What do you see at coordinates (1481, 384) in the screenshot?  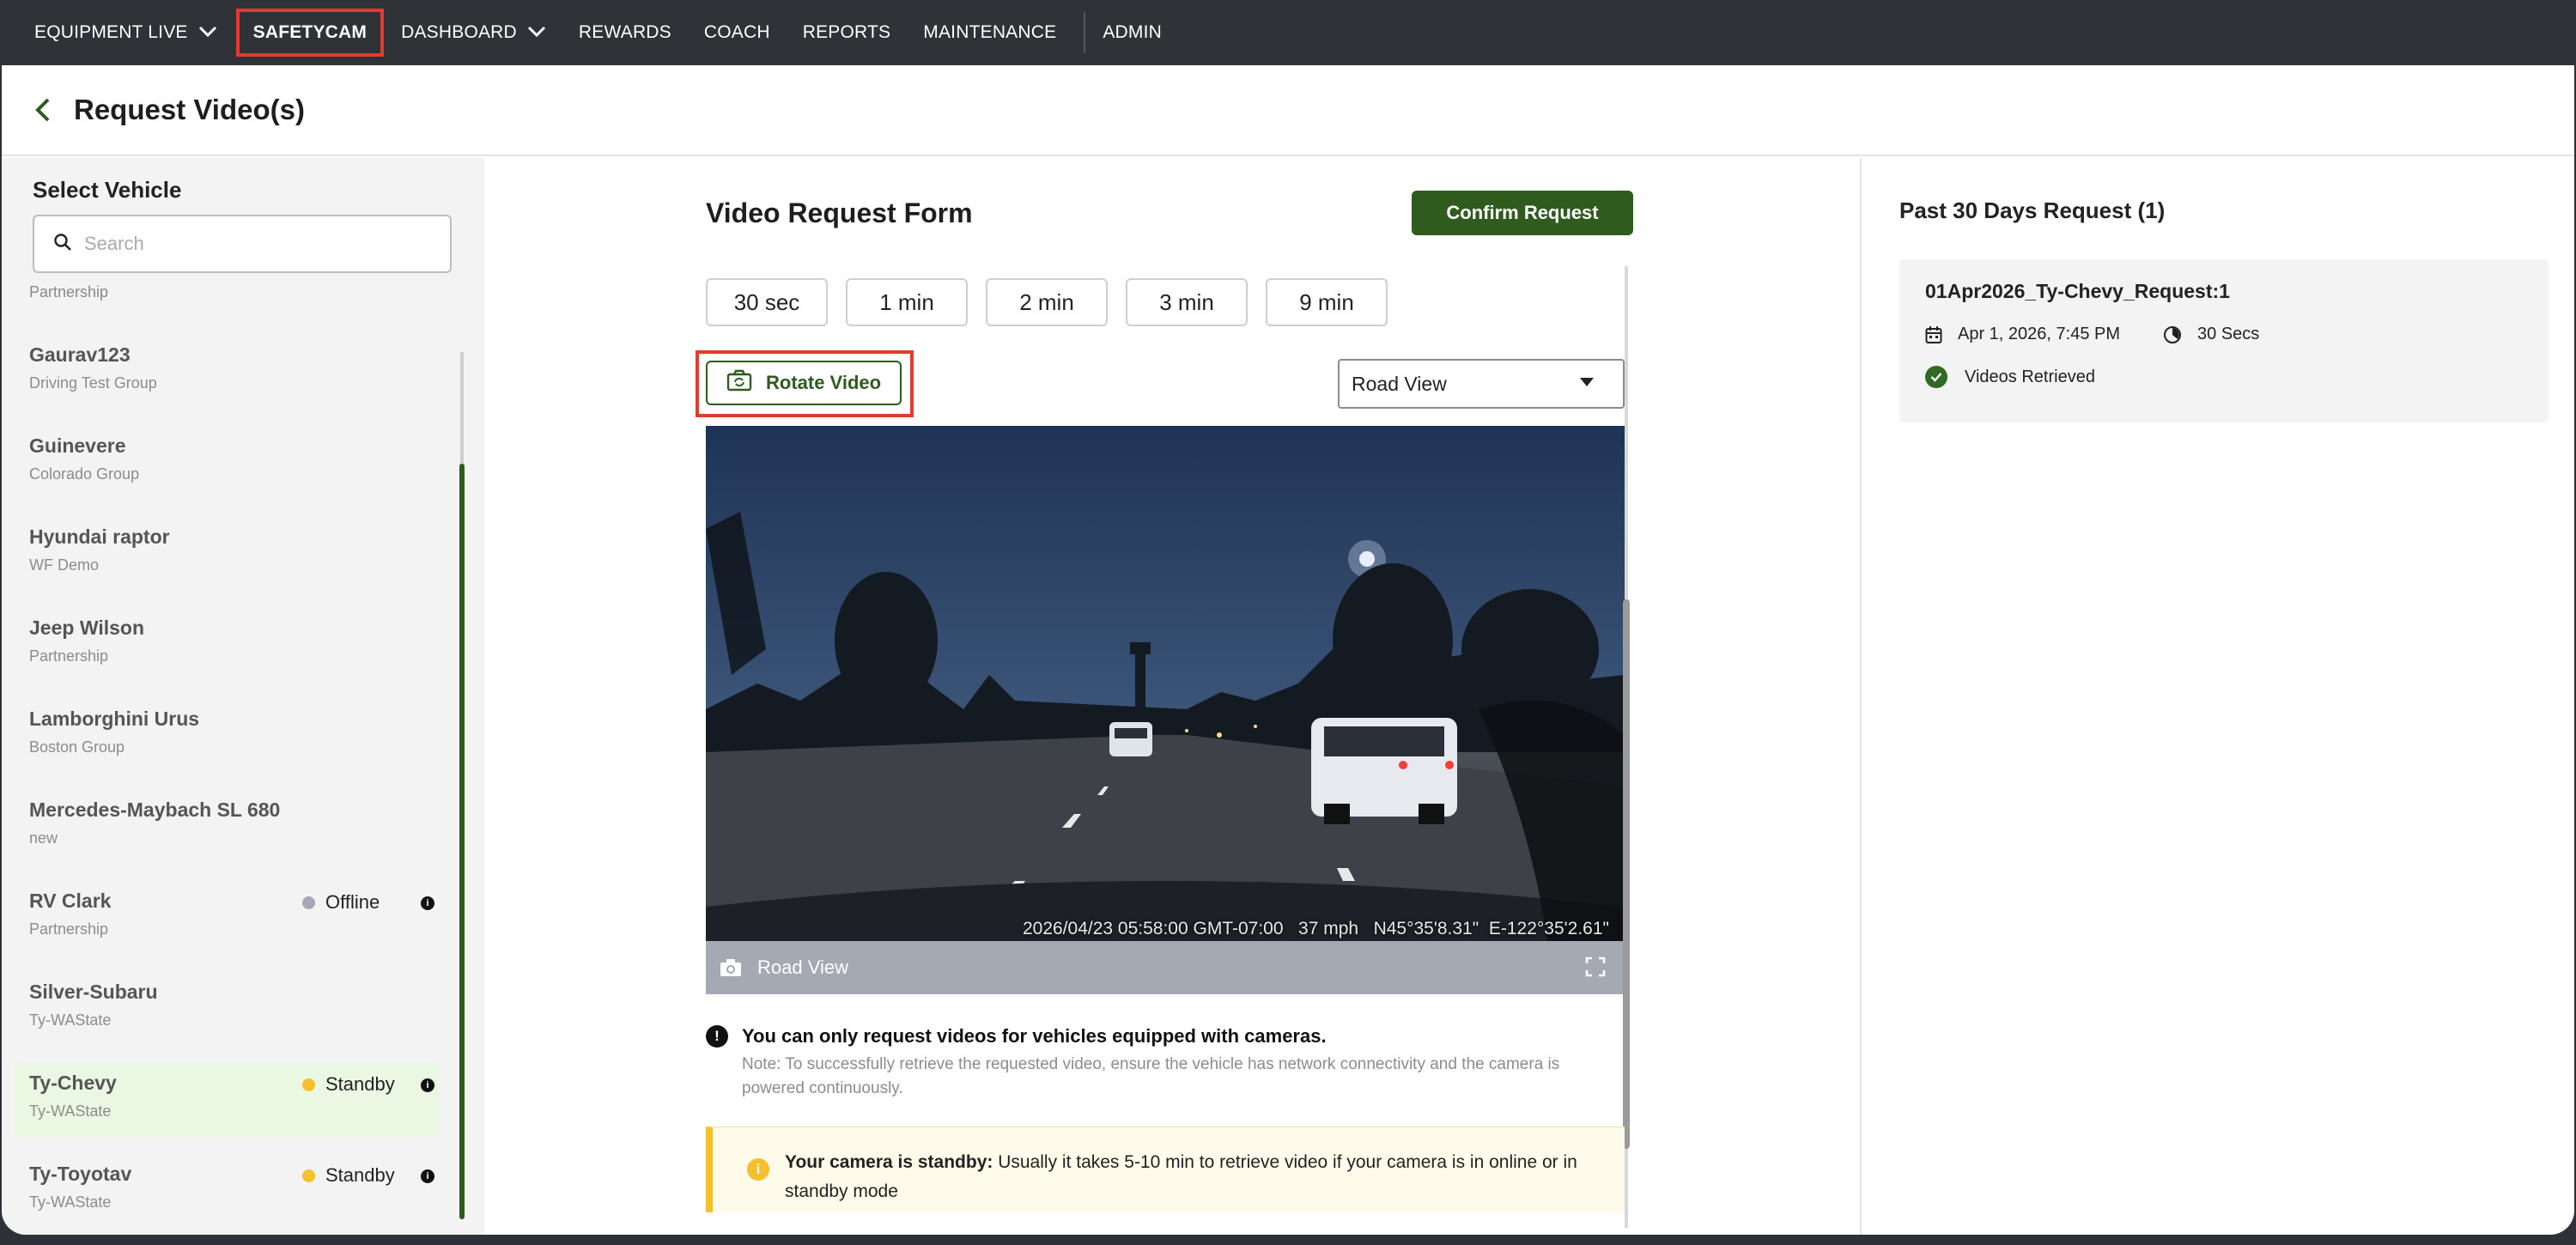 I see `view-select: Road View` at bounding box center [1481, 384].